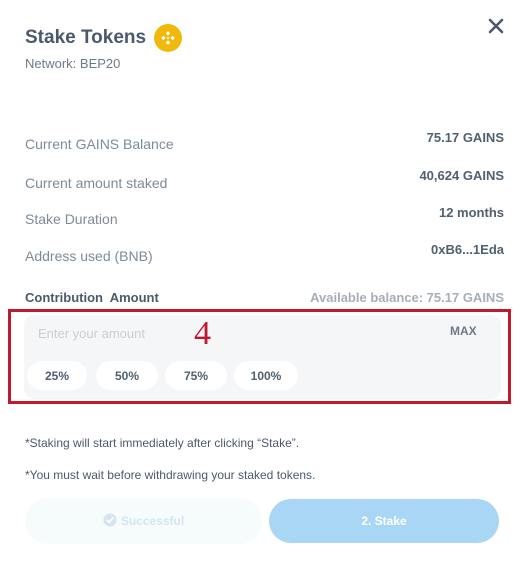 This screenshot has height=561, width=523. Describe the element at coordinates (168, 38) in the screenshot. I see `bnb-icon` at that location.